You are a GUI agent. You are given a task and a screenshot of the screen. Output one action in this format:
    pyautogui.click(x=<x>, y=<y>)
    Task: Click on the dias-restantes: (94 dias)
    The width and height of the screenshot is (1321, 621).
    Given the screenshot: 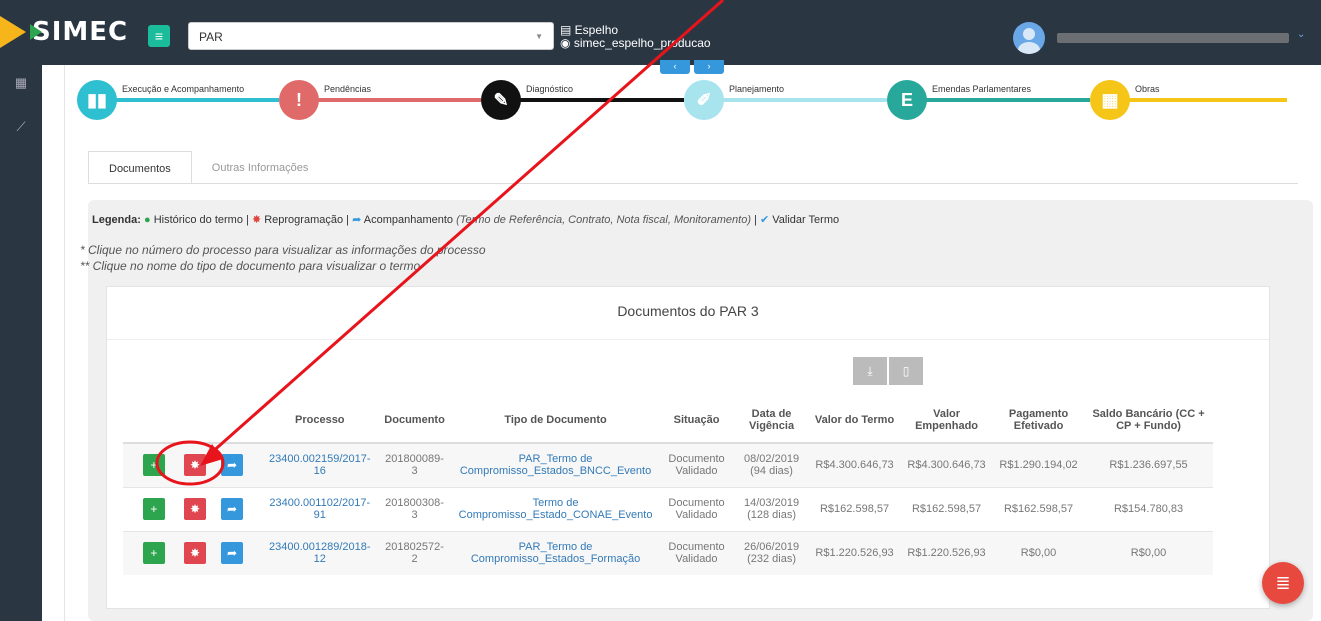 What is the action you would take?
    pyautogui.click(x=771, y=471)
    